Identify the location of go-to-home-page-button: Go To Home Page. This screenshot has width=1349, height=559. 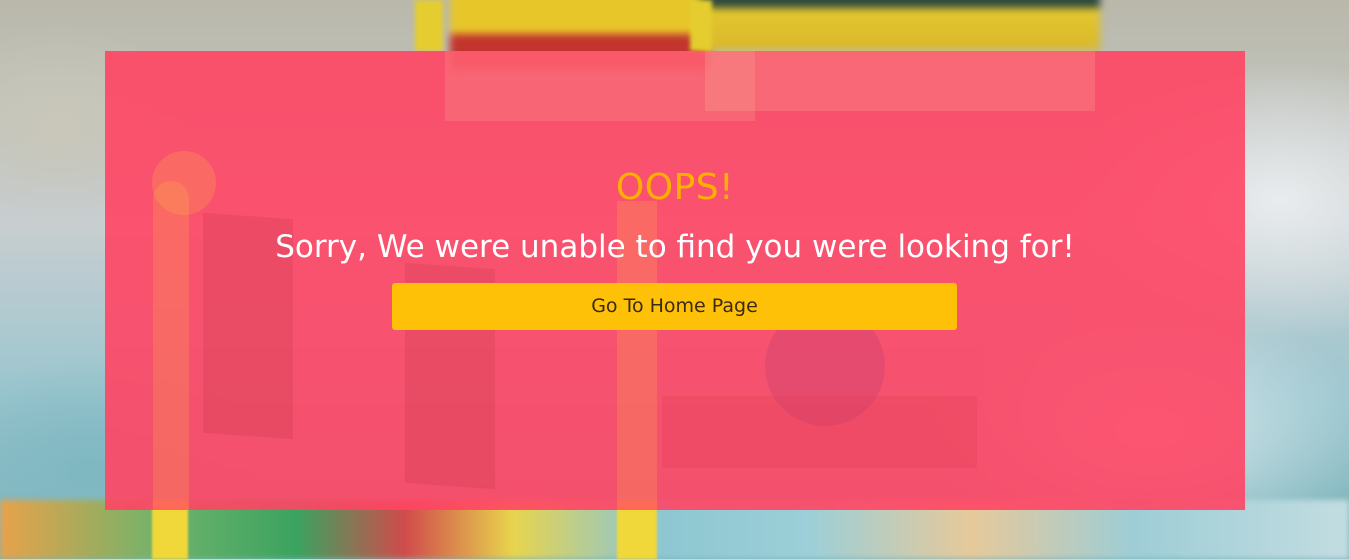
(674, 306).